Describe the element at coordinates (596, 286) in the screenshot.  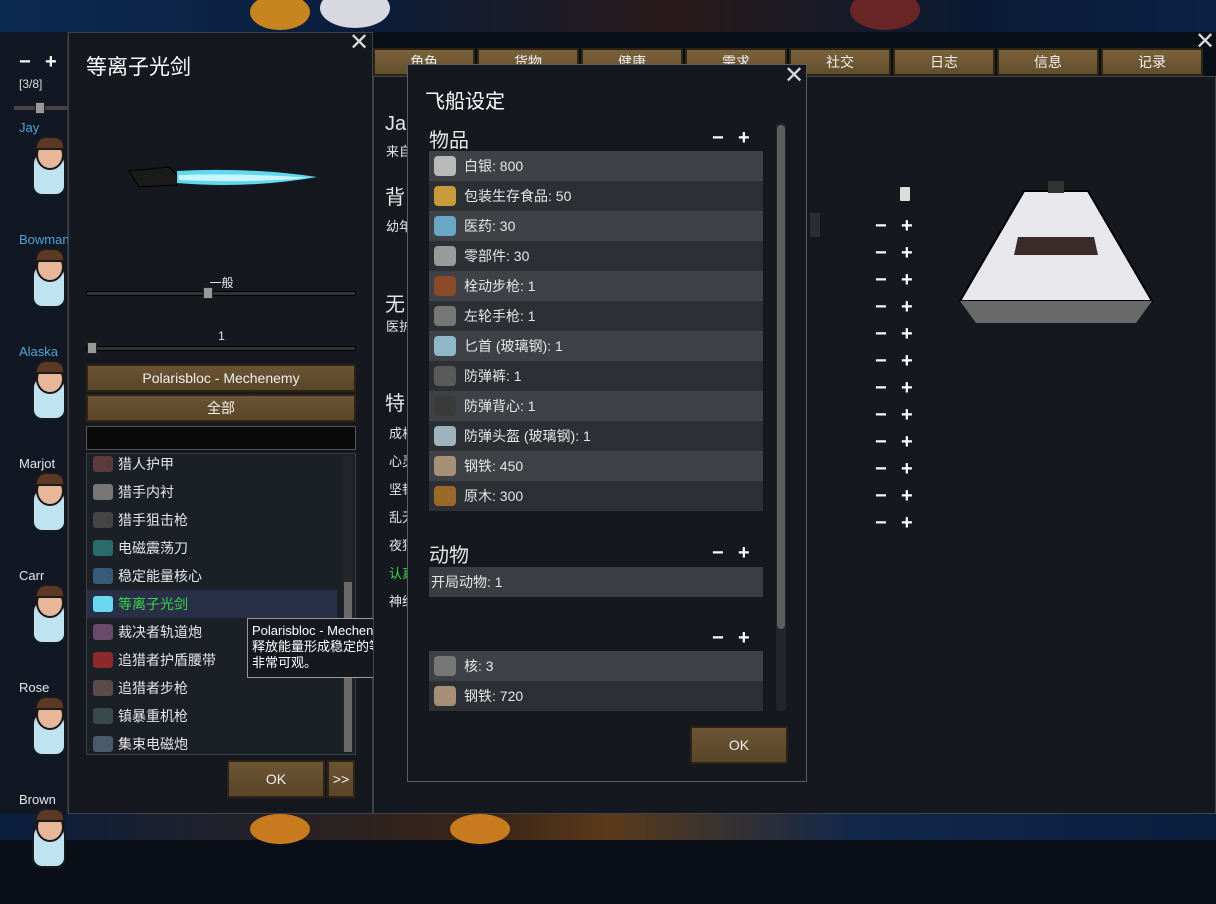
I see `ship-item-row: 栓动步枪: 1` at that location.